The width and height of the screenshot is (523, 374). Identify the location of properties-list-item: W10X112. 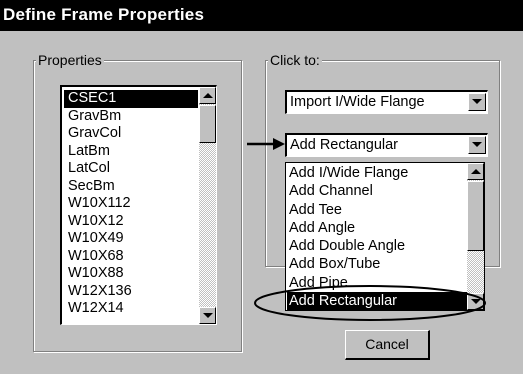
(131, 204).